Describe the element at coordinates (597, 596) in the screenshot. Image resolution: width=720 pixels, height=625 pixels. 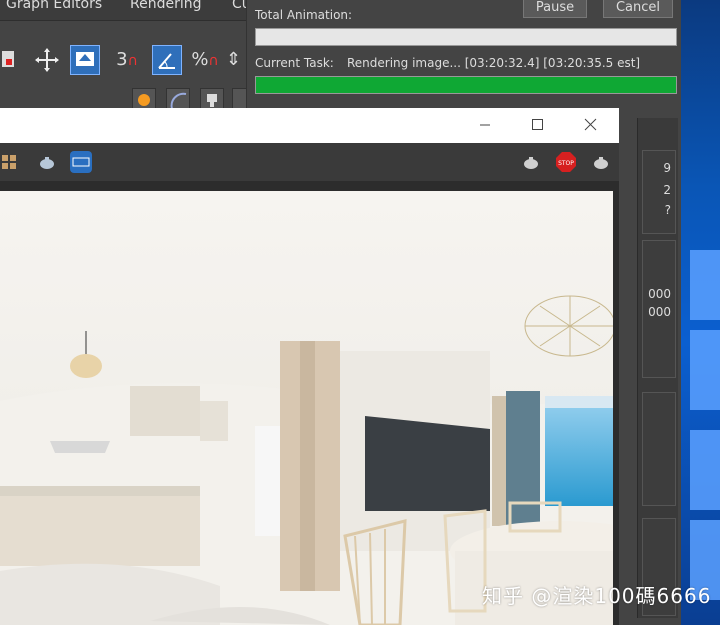
I see `watermark: 知乎 @渲染100碼6666` at that location.